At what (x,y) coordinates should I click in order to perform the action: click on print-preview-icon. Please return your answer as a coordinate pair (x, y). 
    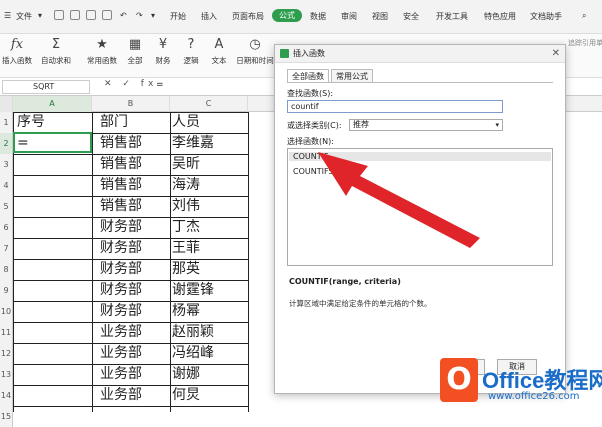
    Looking at the image, I should click on (91, 15).